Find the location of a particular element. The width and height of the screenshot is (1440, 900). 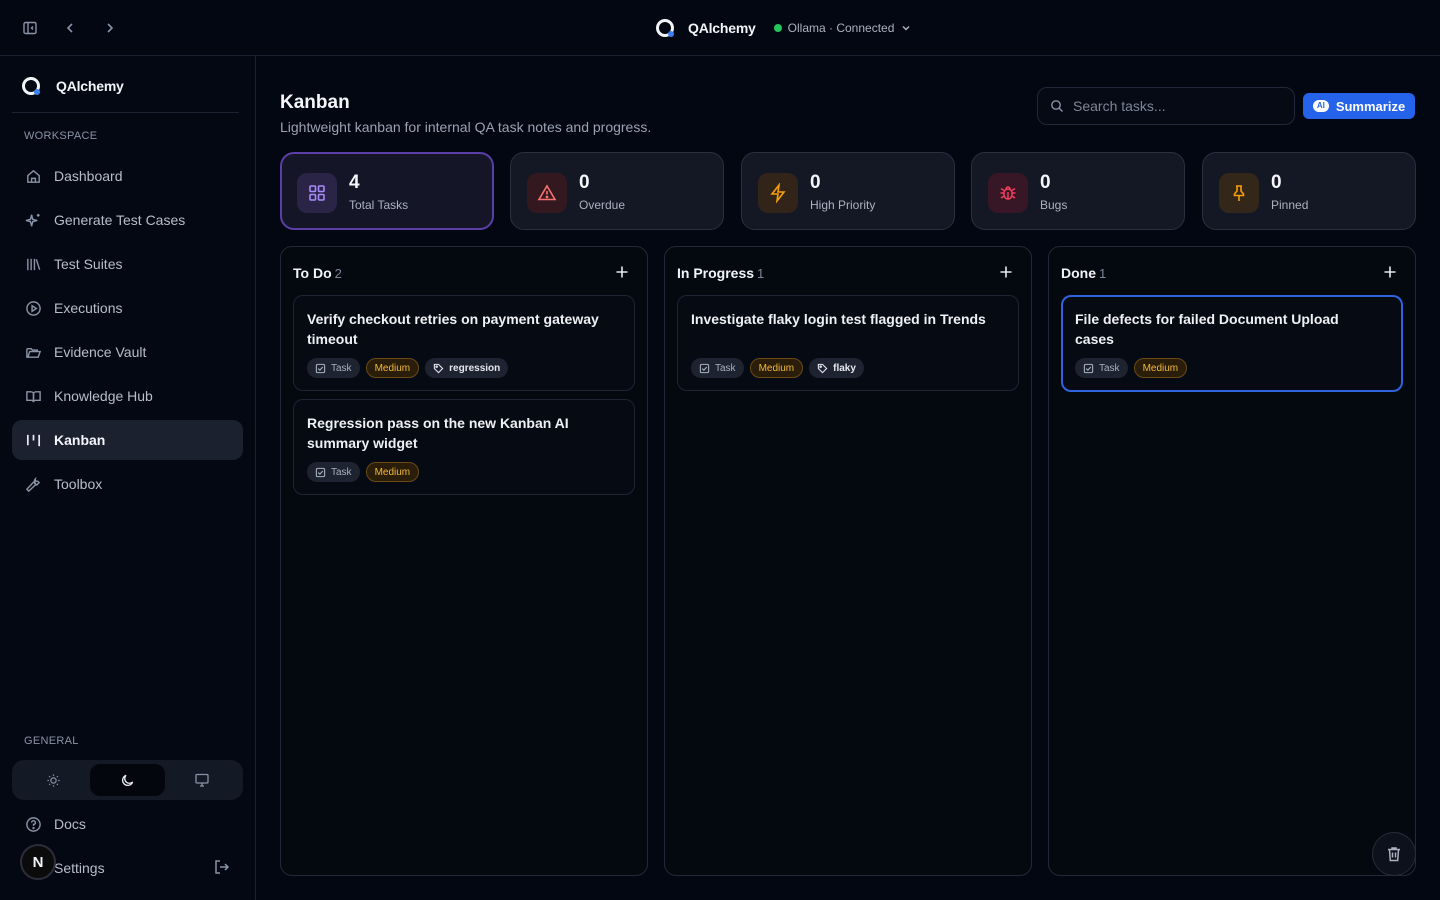

column-title: To Do is located at coordinates (312, 273).